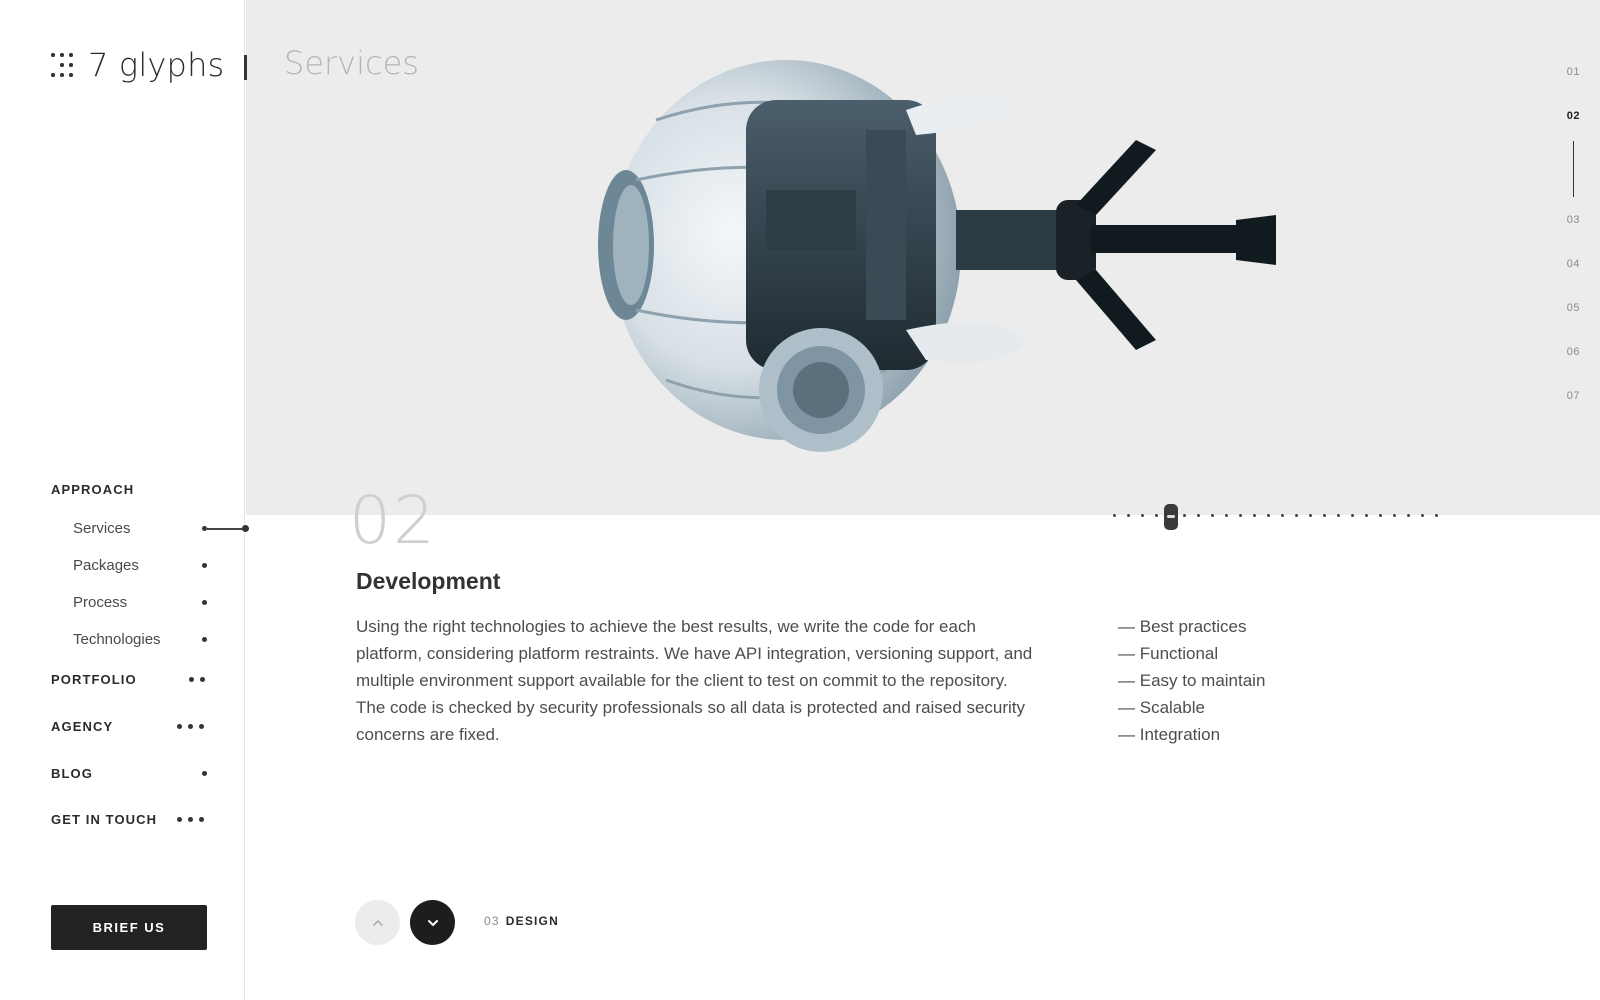 This screenshot has width=1600, height=1000. What do you see at coordinates (151, 603) in the screenshot?
I see `nav-item-process: Process` at bounding box center [151, 603].